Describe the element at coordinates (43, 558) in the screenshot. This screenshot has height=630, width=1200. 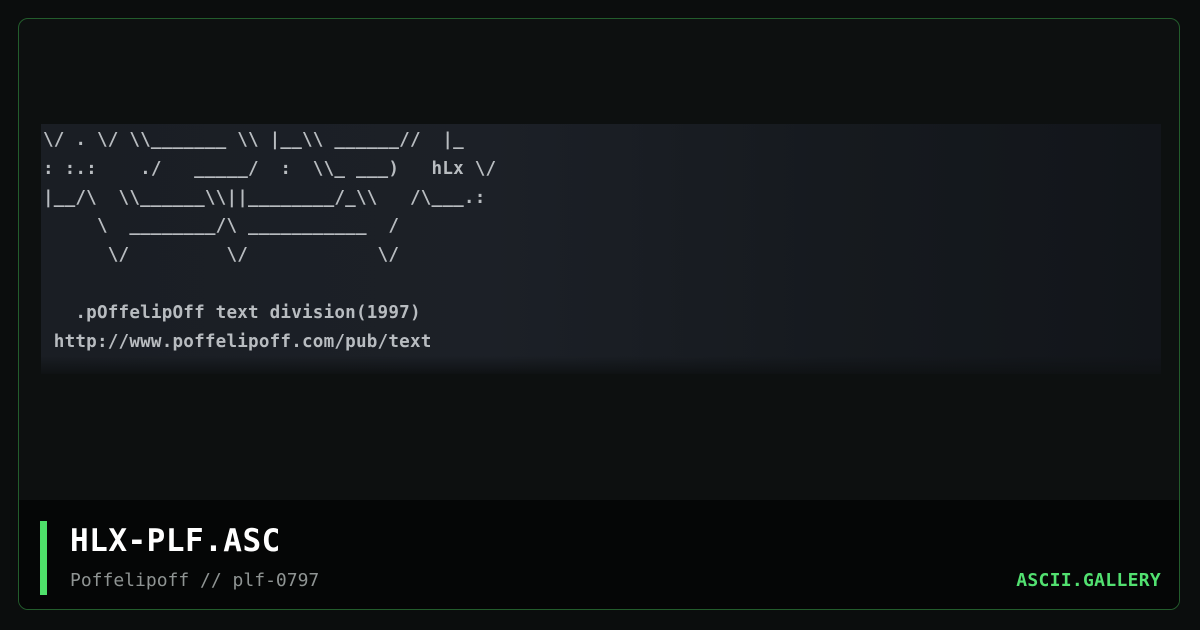
I see `accent-bar` at that location.